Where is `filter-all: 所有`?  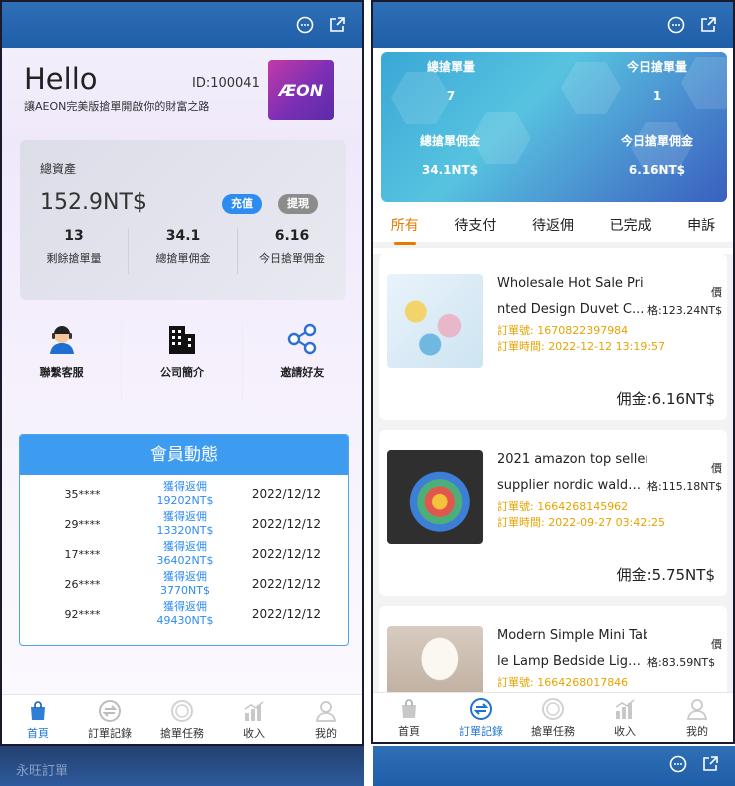
filter-all: 所有 is located at coordinates (405, 230).